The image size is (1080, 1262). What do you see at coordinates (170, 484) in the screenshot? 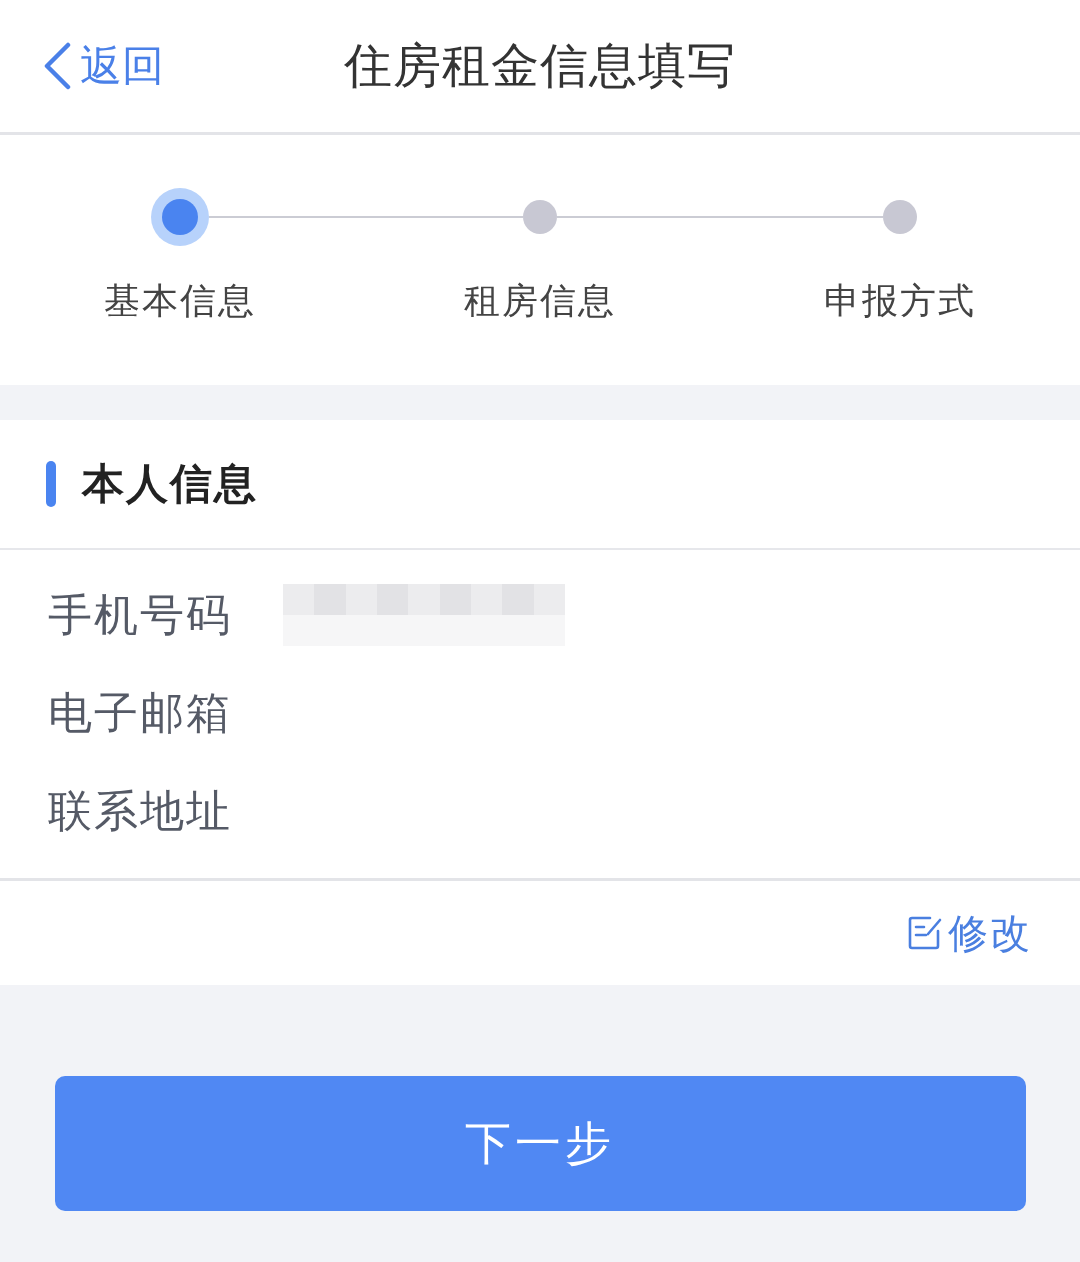
I see `section-title: 本人信息` at bounding box center [170, 484].